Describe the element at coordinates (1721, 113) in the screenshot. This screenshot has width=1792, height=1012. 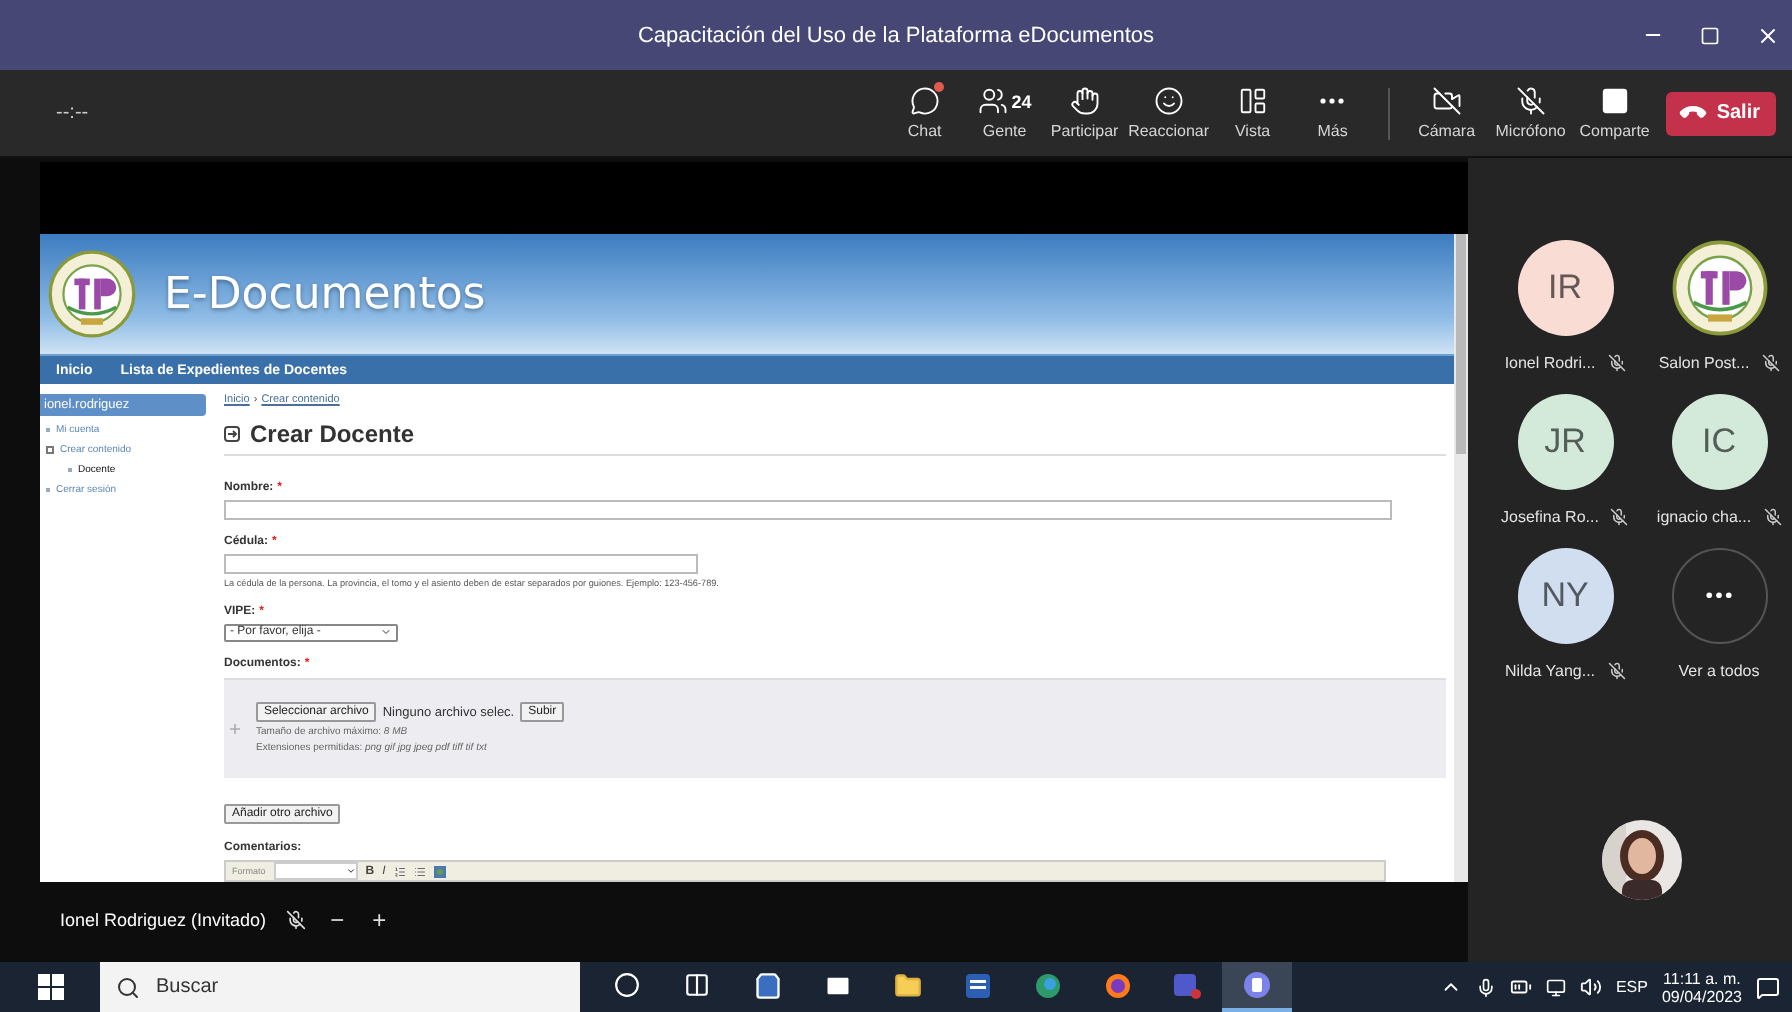
I see `leave-button: Salir` at that location.